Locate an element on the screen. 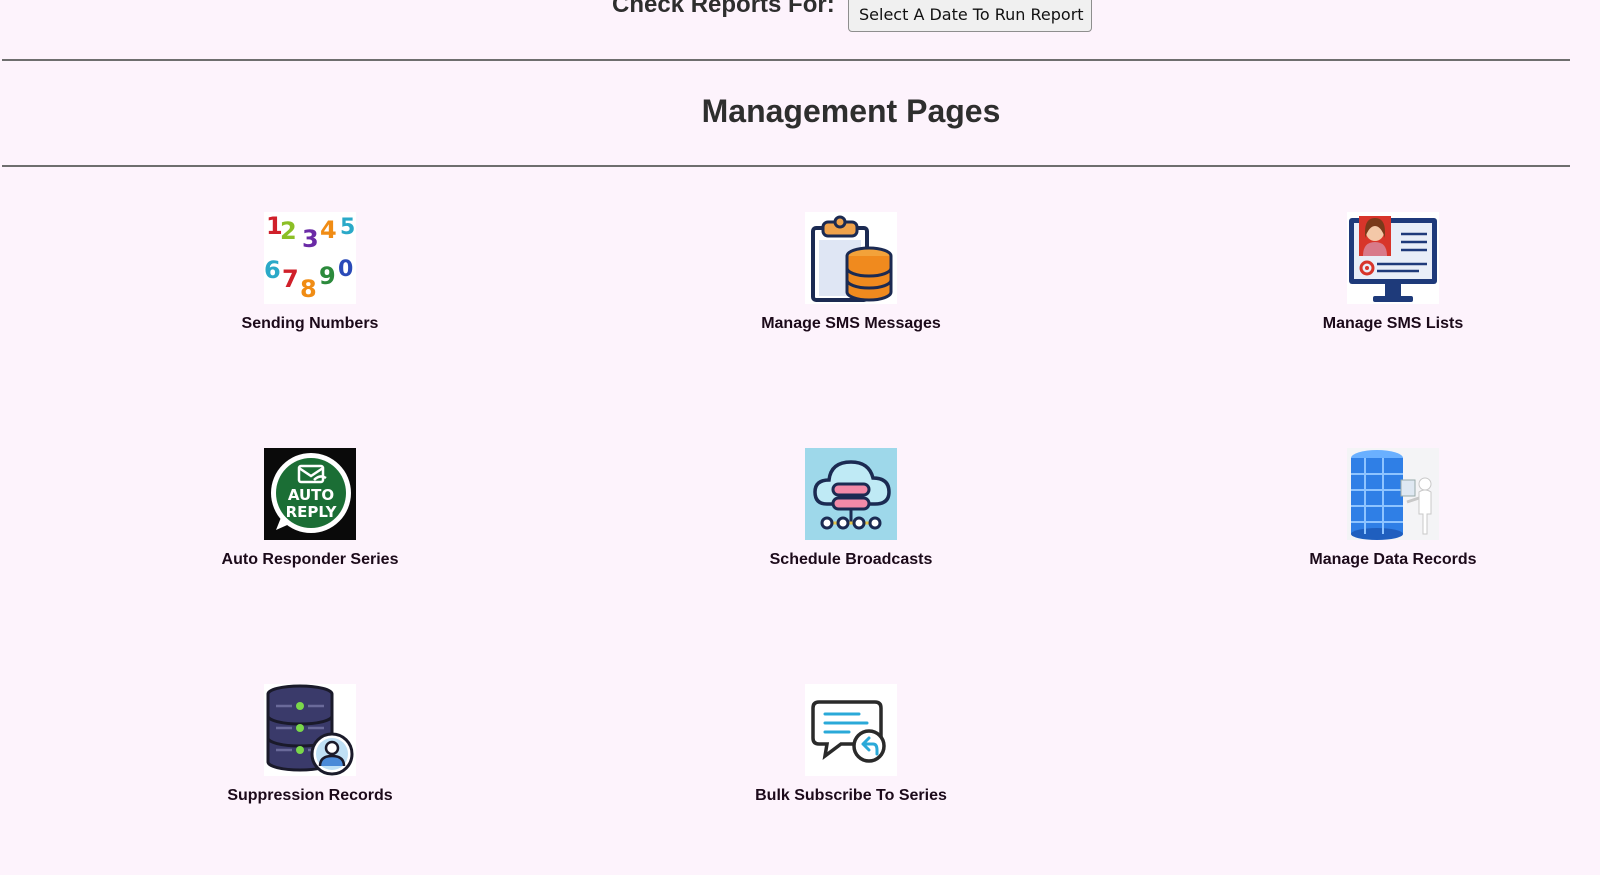 The height and width of the screenshot is (875, 1600). svg-text: 2 is located at coordinates (288, 231).